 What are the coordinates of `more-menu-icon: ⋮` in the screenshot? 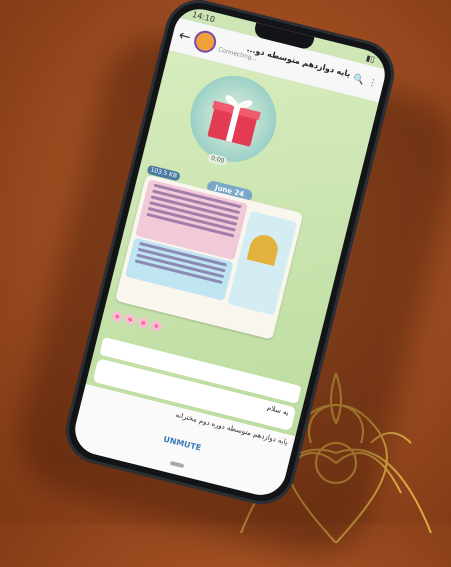 It's located at (372, 84).